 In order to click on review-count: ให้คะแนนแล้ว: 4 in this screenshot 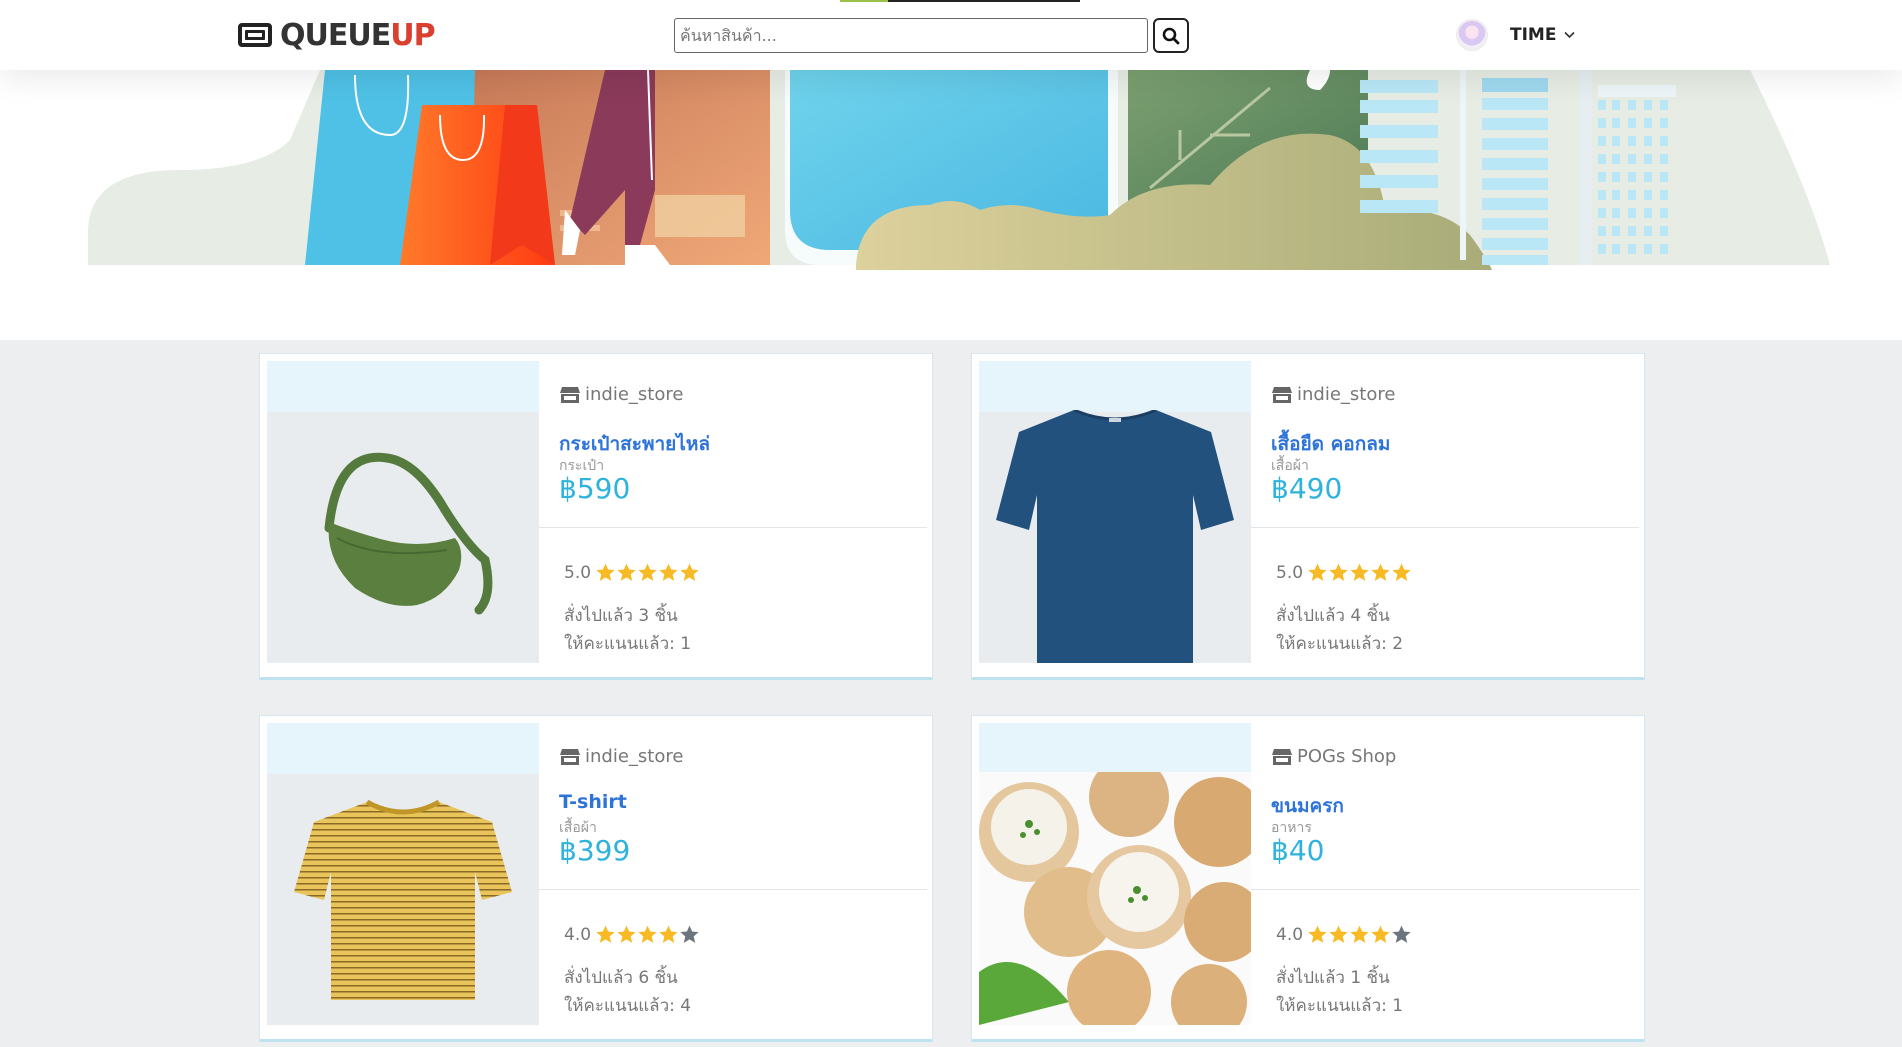, I will do `click(628, 1006)`.